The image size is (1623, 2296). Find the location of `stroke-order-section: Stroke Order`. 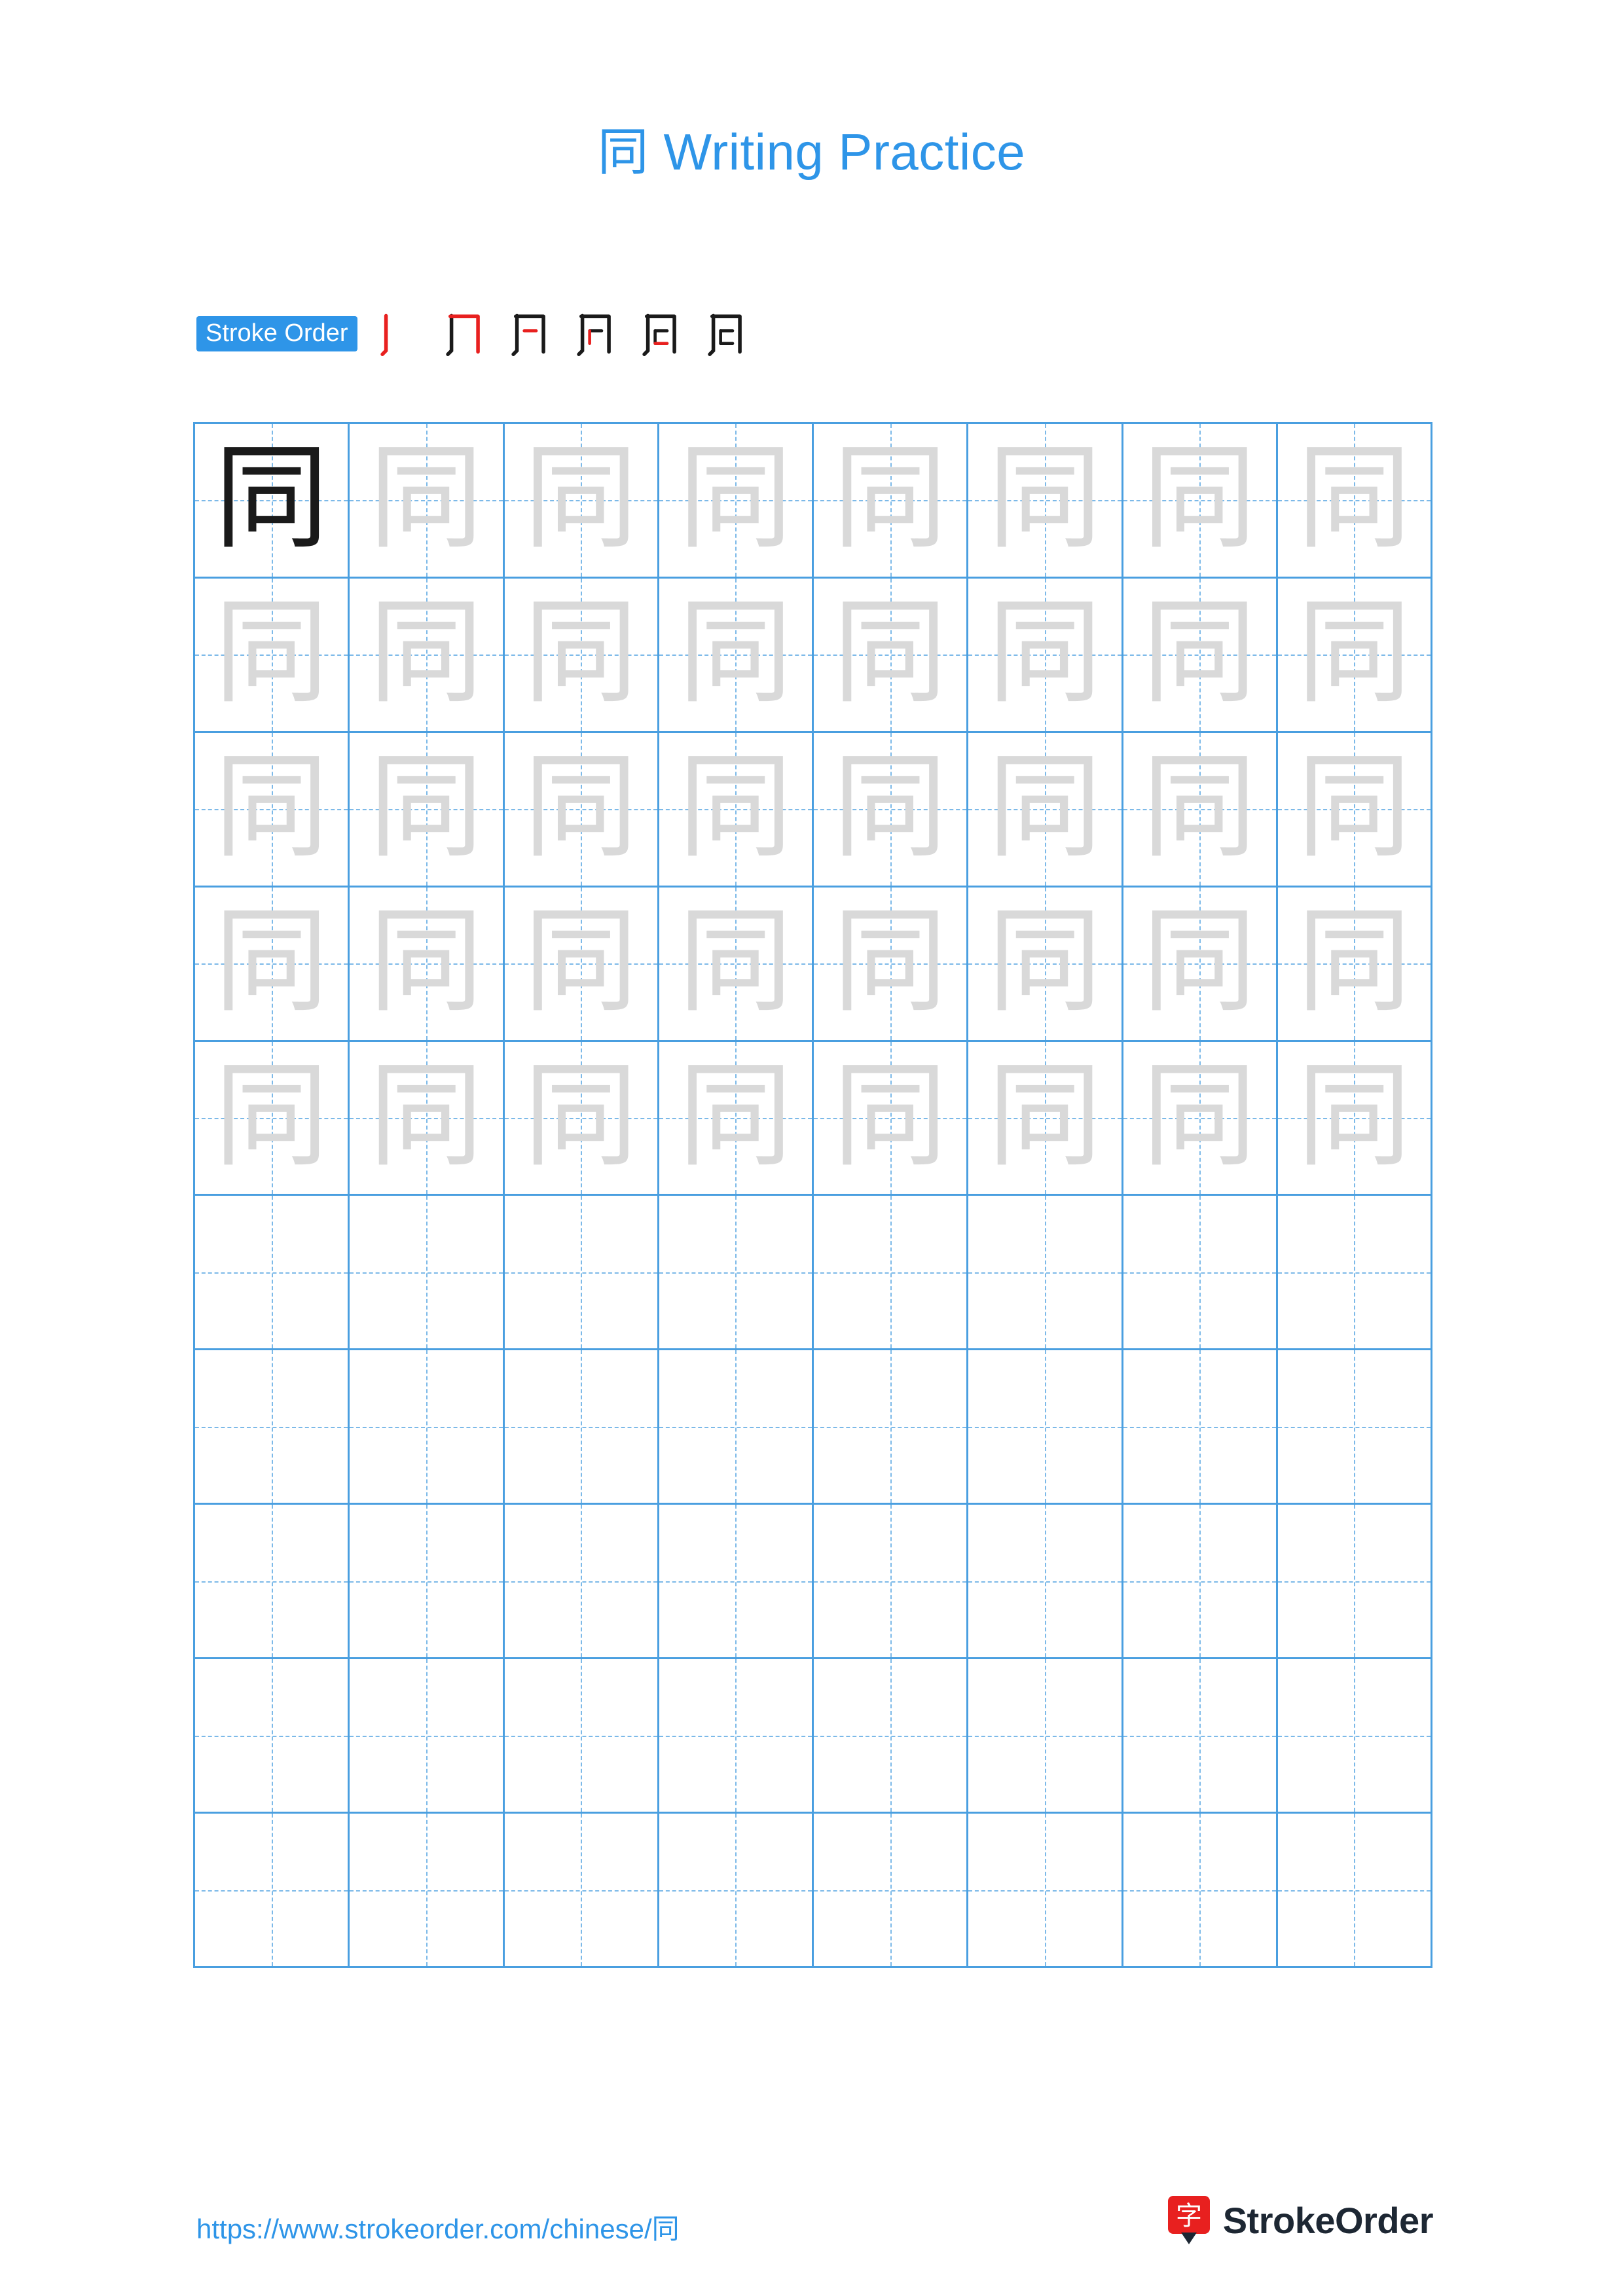

stroke-order-section: Stroke Order is located at coordinates (478, 334).